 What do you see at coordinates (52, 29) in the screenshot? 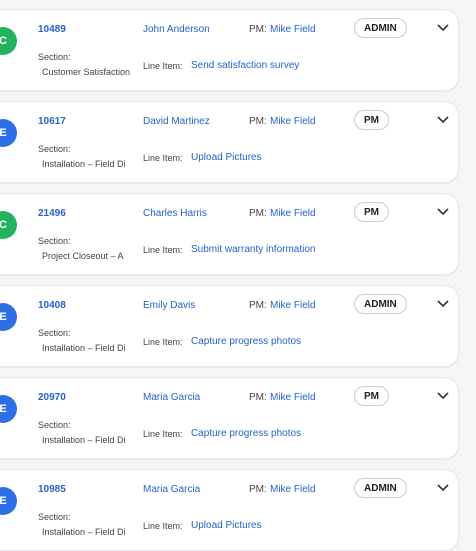
I see `work-order-number: 10489` at bounding box center [52, 29].